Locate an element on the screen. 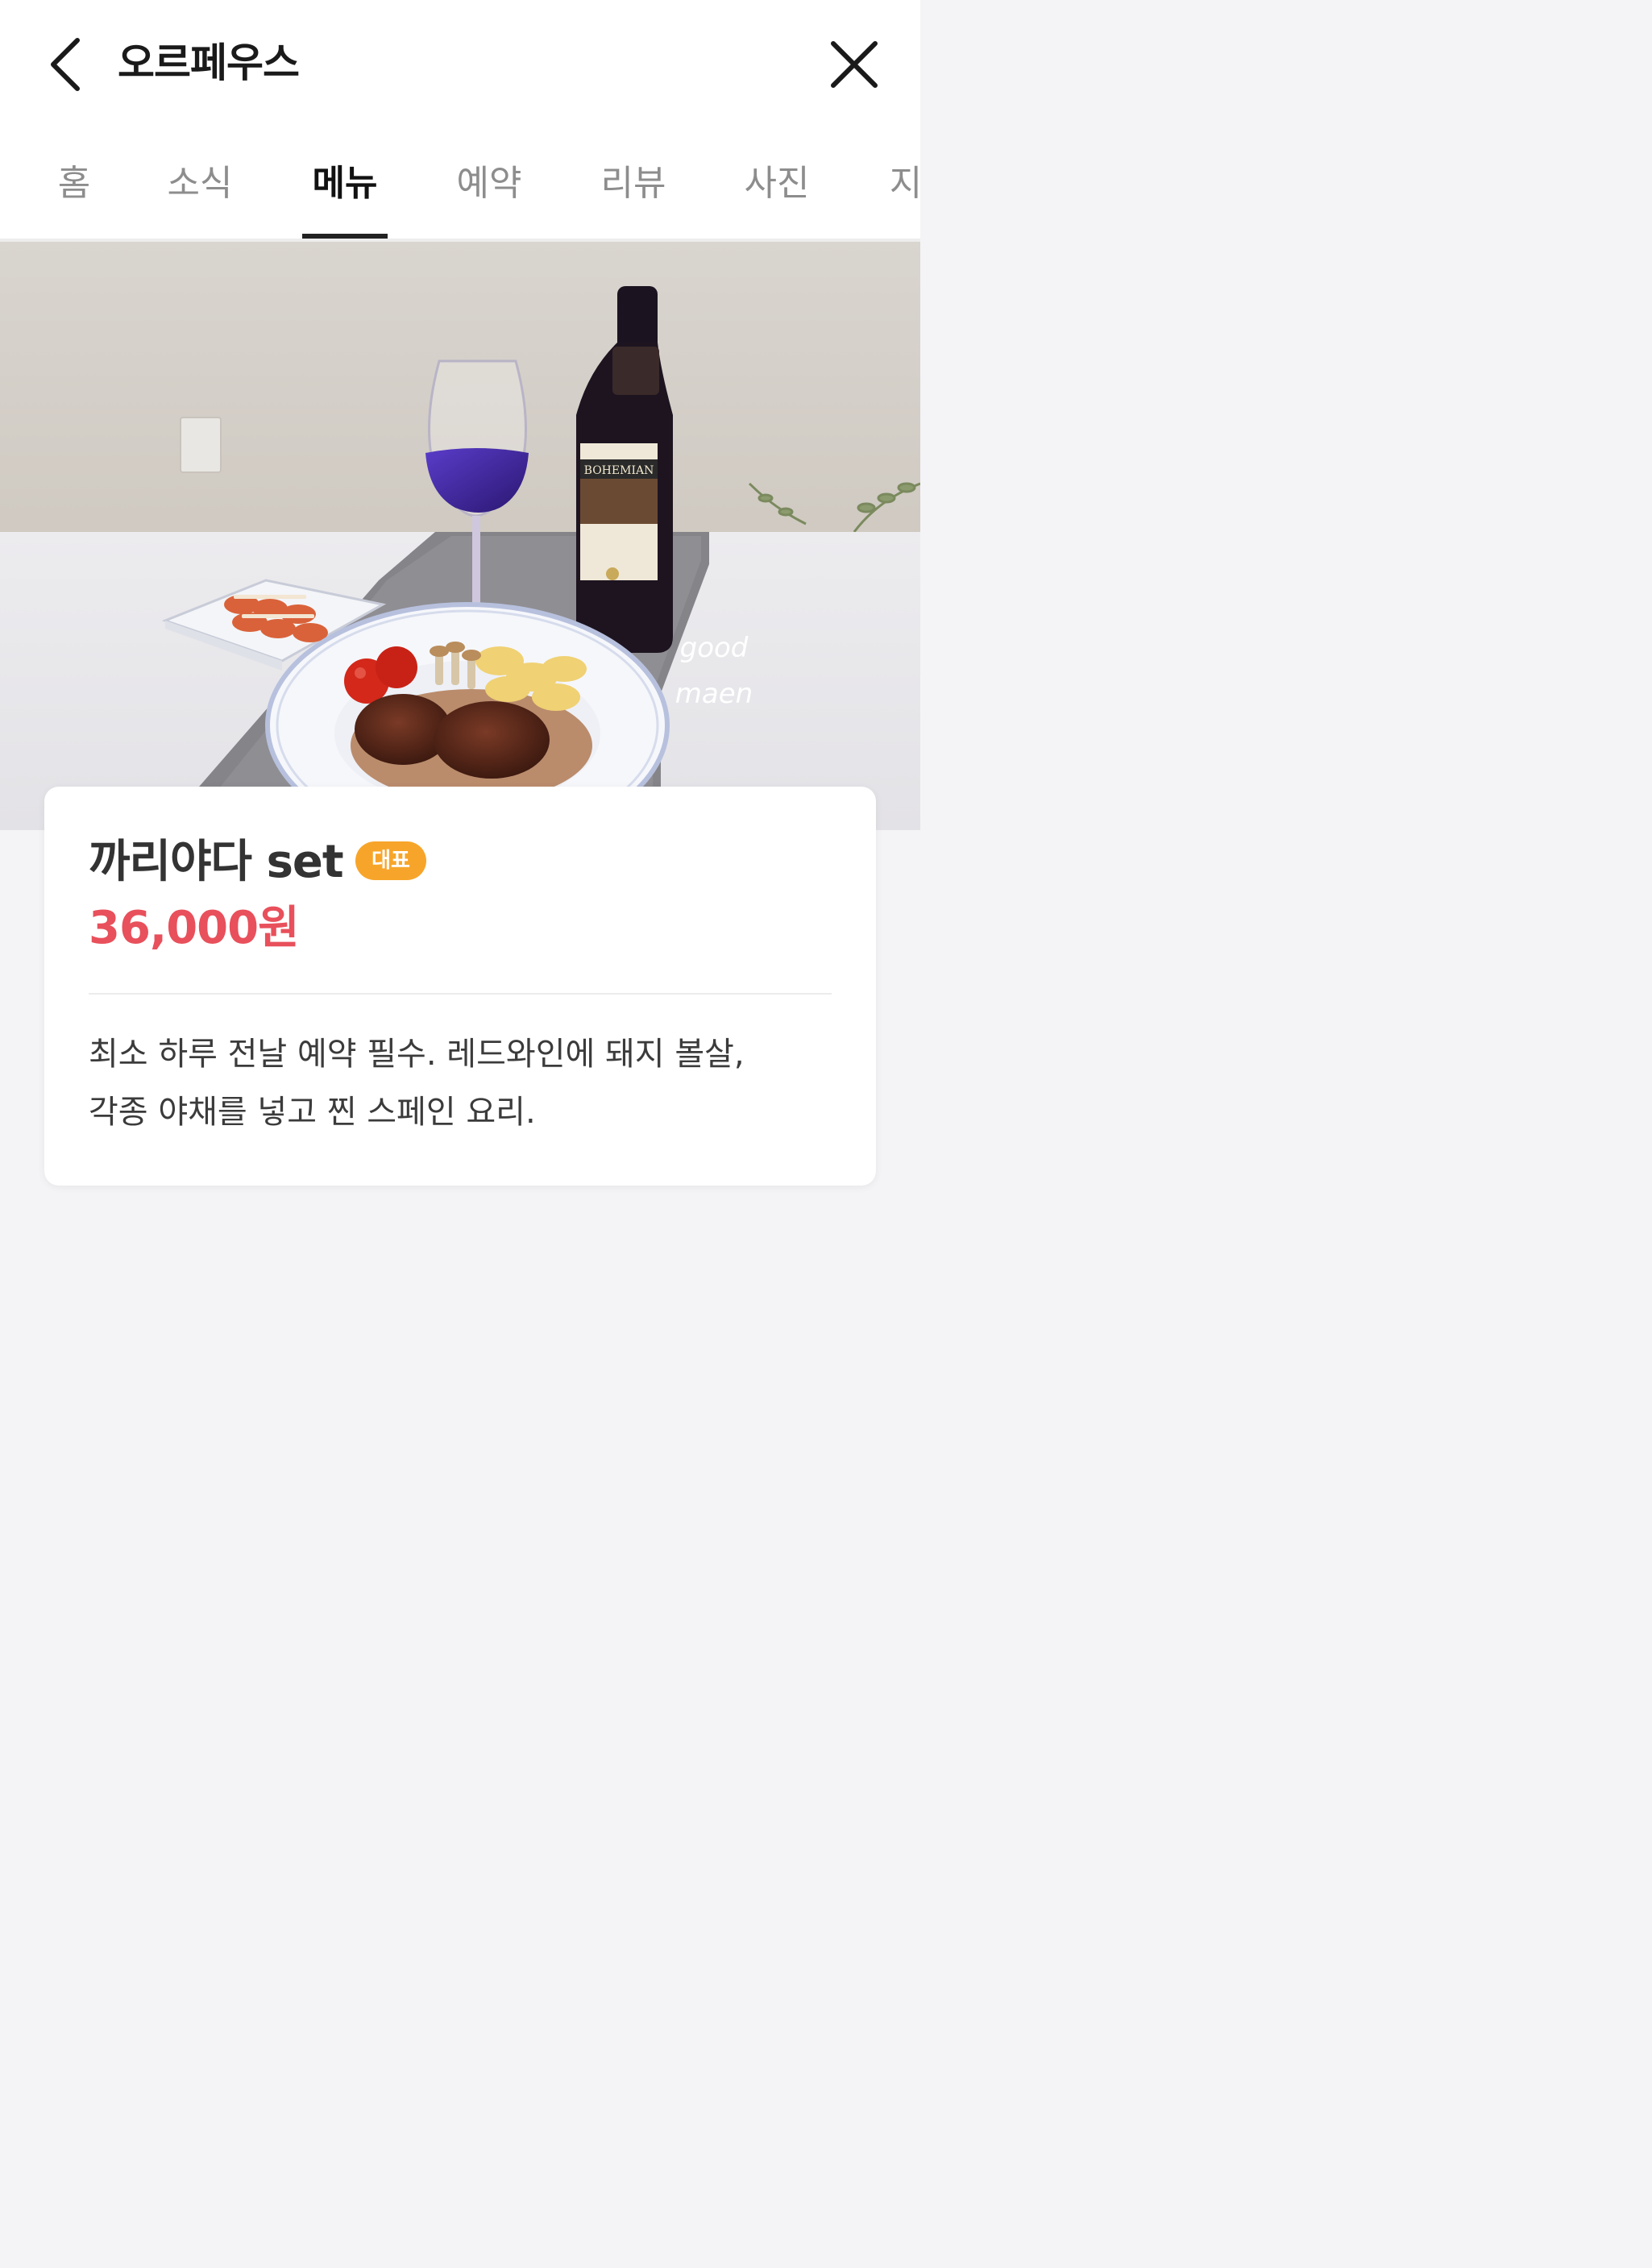  menu-photo: BOHEMIAN good maen is located at coordinates (460, 536).